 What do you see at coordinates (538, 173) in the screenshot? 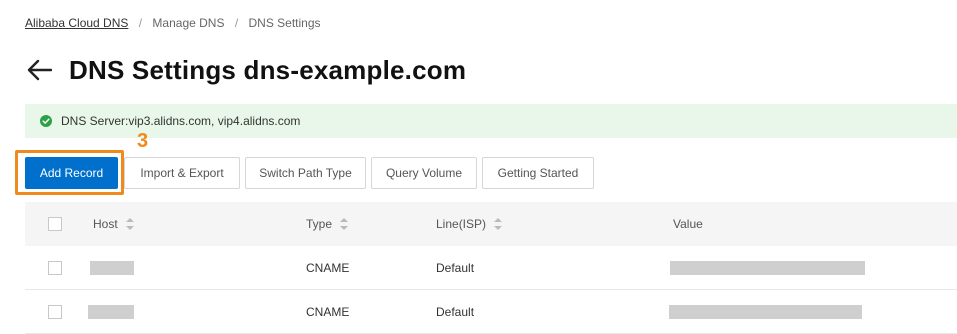
I see `getting-started-button: Getting Started` at bounding box center [538, 173].